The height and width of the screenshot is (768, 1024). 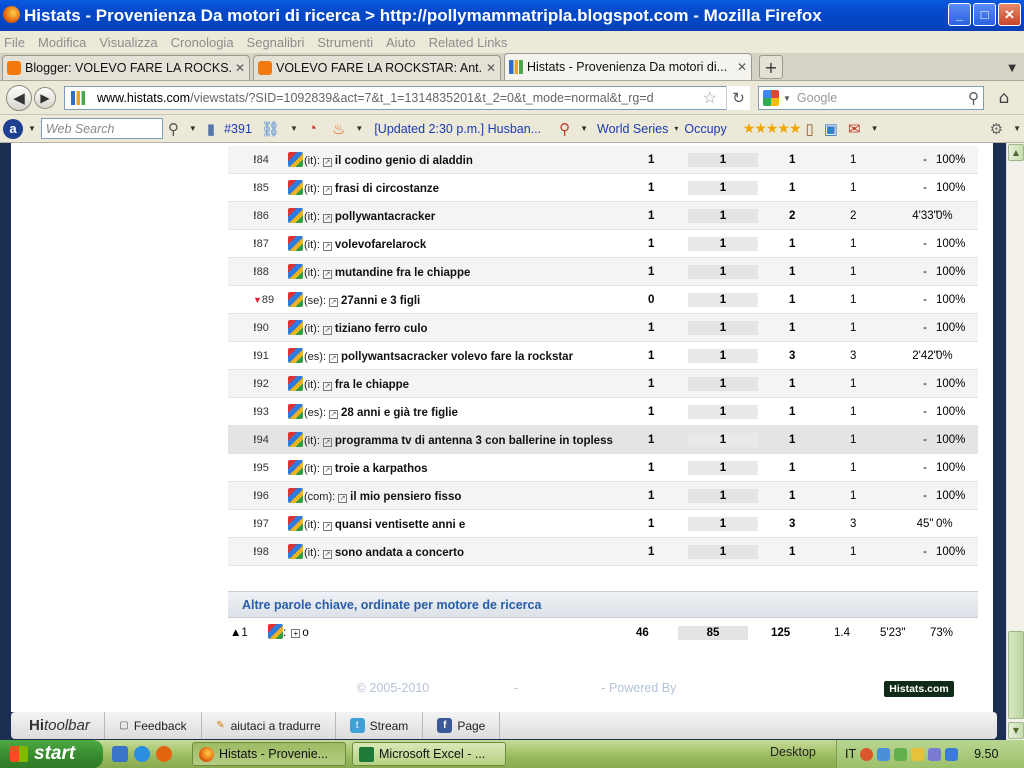 What do you see at coordinates (793, 752) in the screenshot?
I see `desktop-toolbar: Desktop` at bounding box center [793, 752].